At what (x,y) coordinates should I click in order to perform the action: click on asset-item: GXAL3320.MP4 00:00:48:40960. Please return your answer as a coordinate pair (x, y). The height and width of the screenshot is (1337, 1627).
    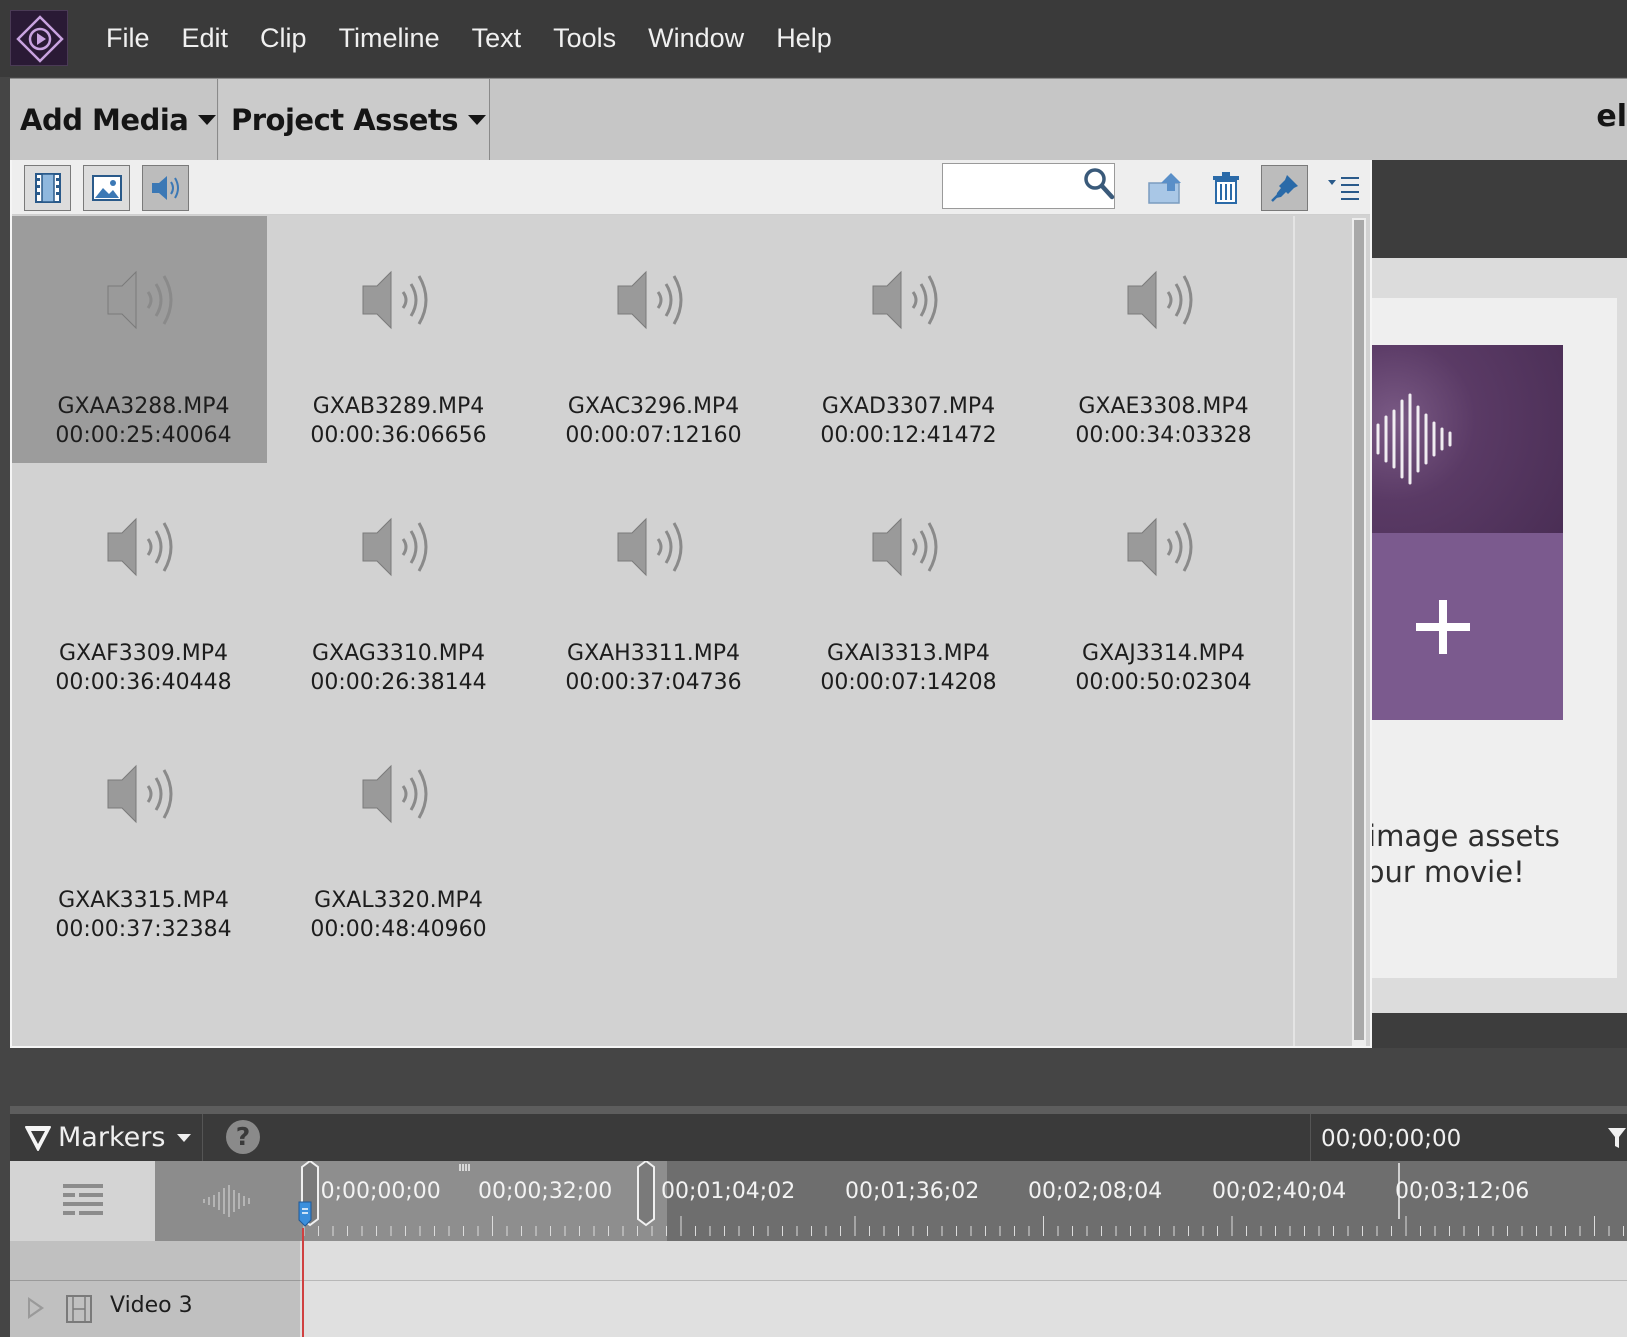
    Looking at the image, I should click on (398, 837).